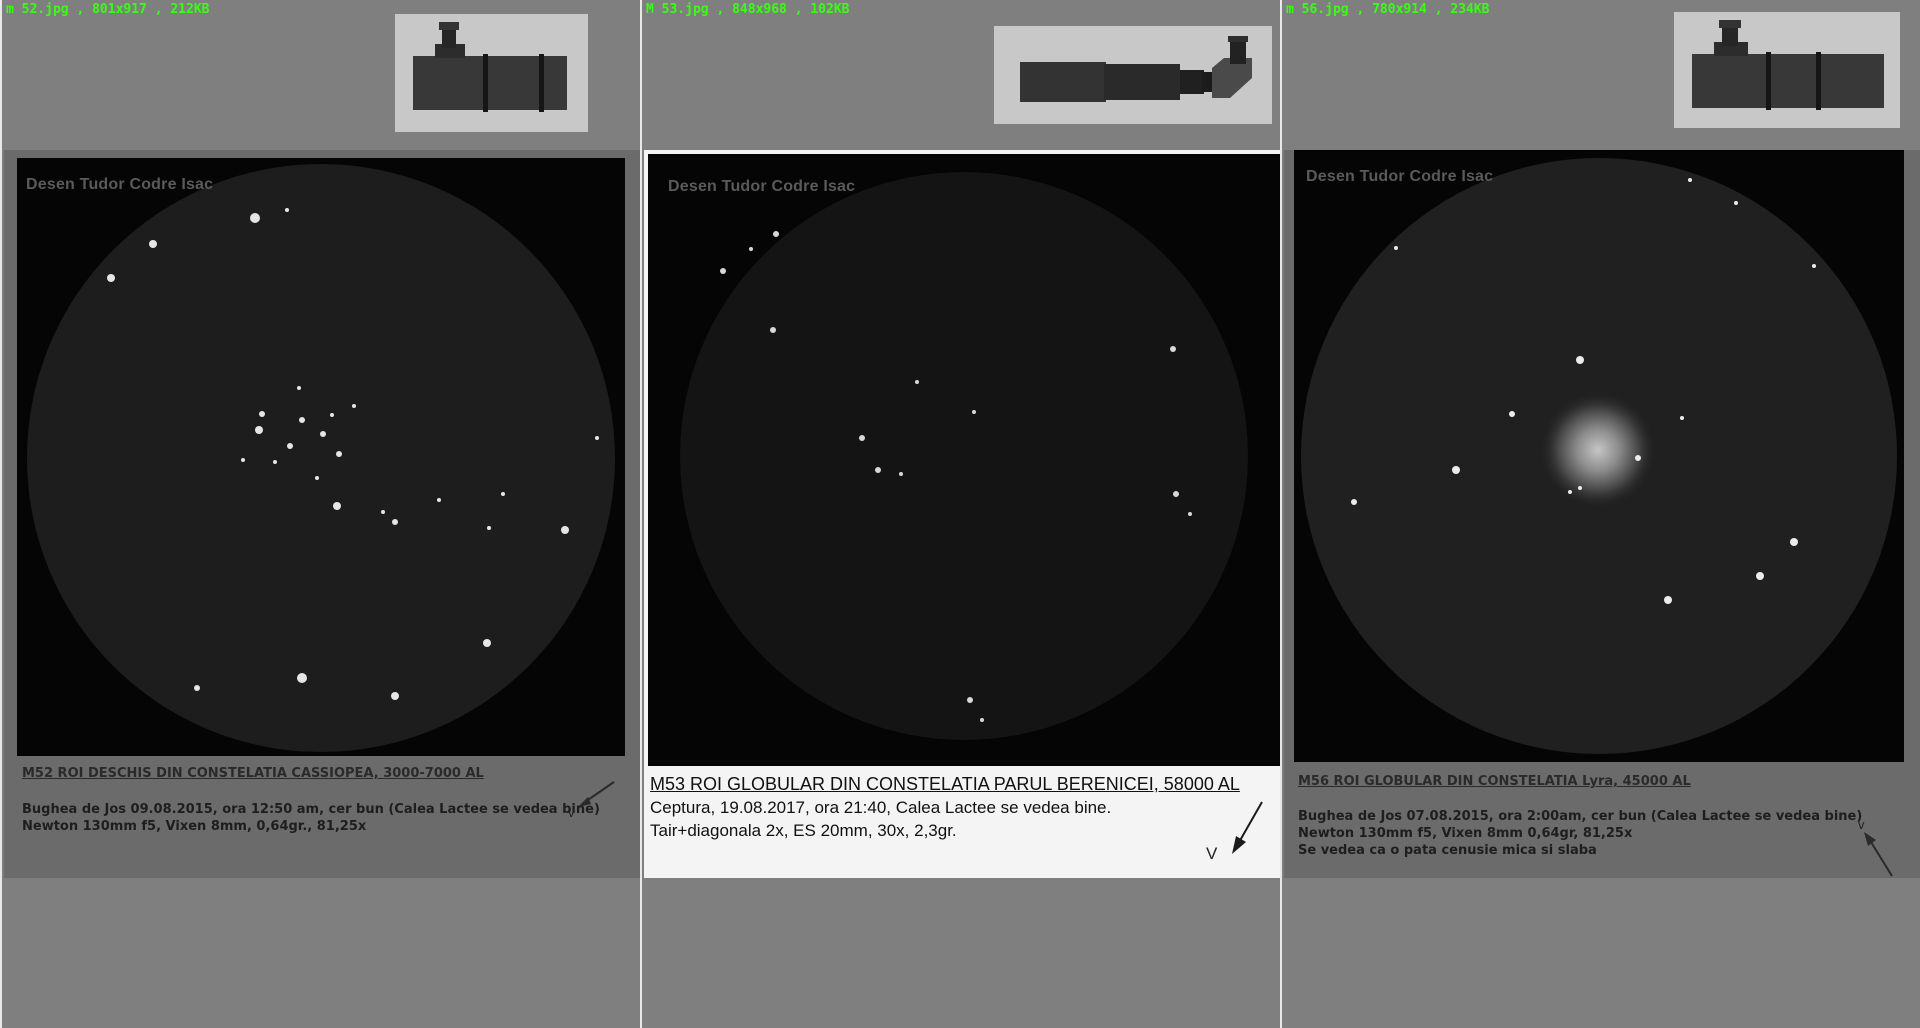 The image size is (1920, 1028). I want to click on refractor-telescope-icon, so click(1133, 75).